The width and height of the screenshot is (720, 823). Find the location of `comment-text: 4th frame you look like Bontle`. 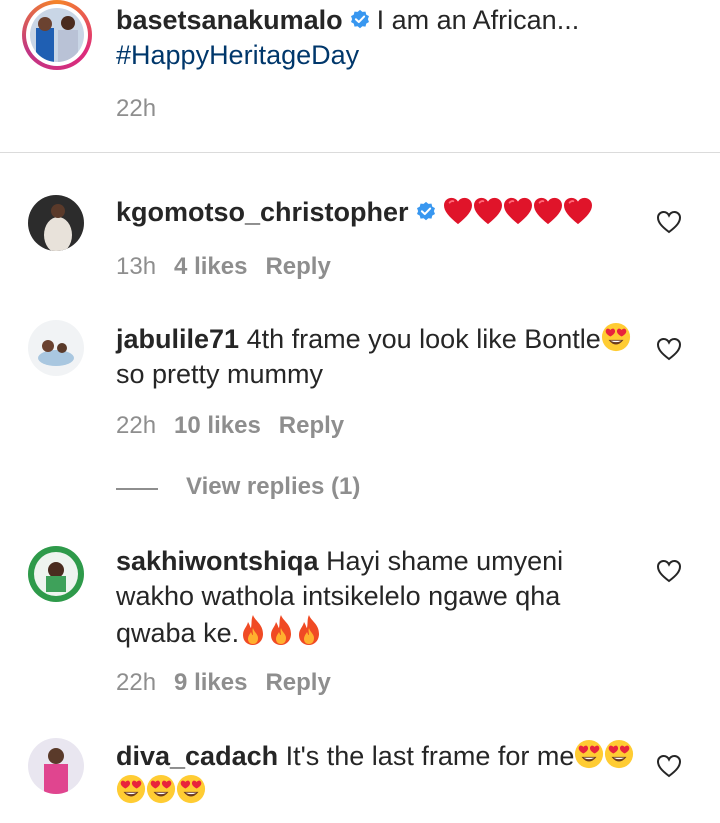

comment-text: 4th frame you look like Bontle is located at coordinates (423, 339).